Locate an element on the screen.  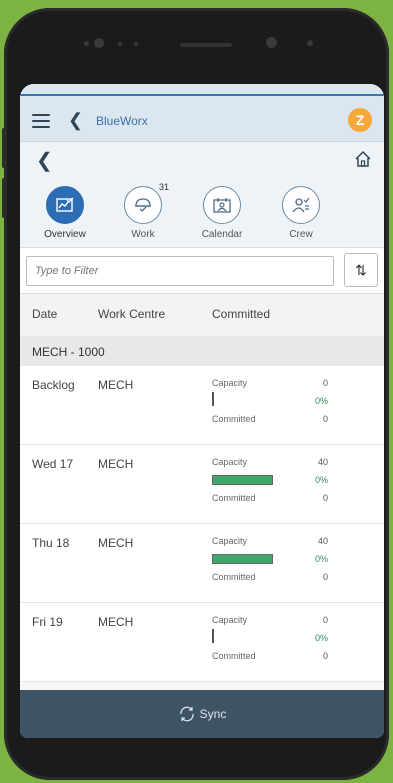
sub-header: ❮ is located at coordinates (202, 160).